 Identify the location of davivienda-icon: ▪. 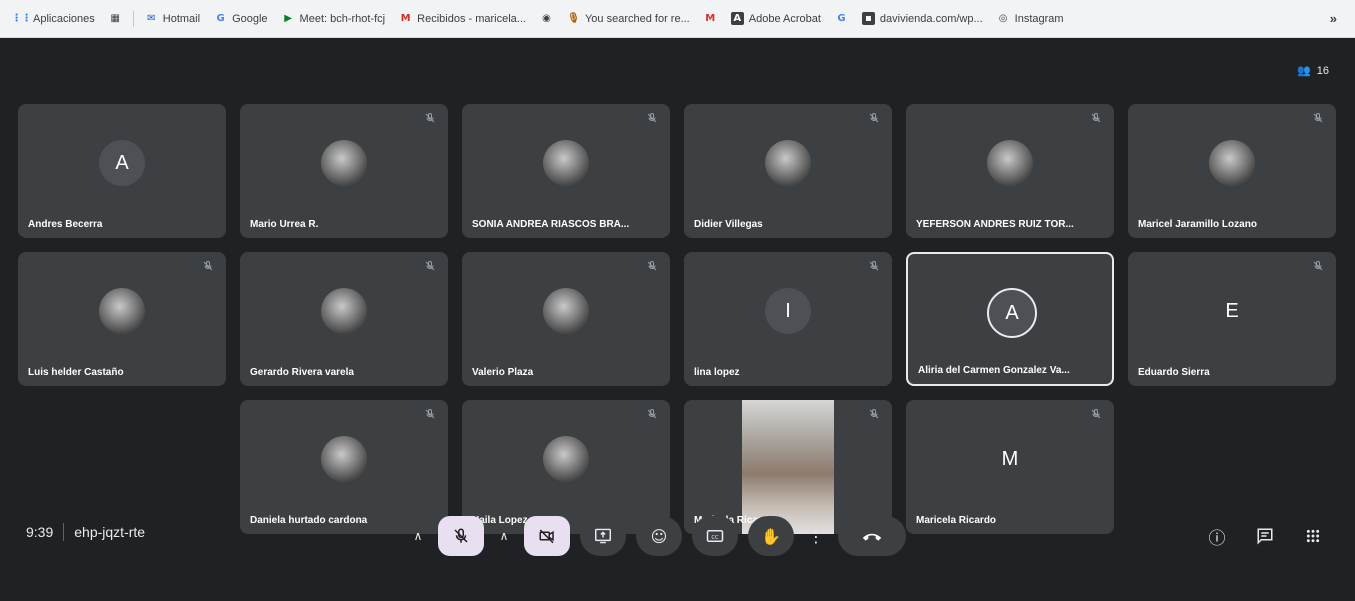
(868, 18).